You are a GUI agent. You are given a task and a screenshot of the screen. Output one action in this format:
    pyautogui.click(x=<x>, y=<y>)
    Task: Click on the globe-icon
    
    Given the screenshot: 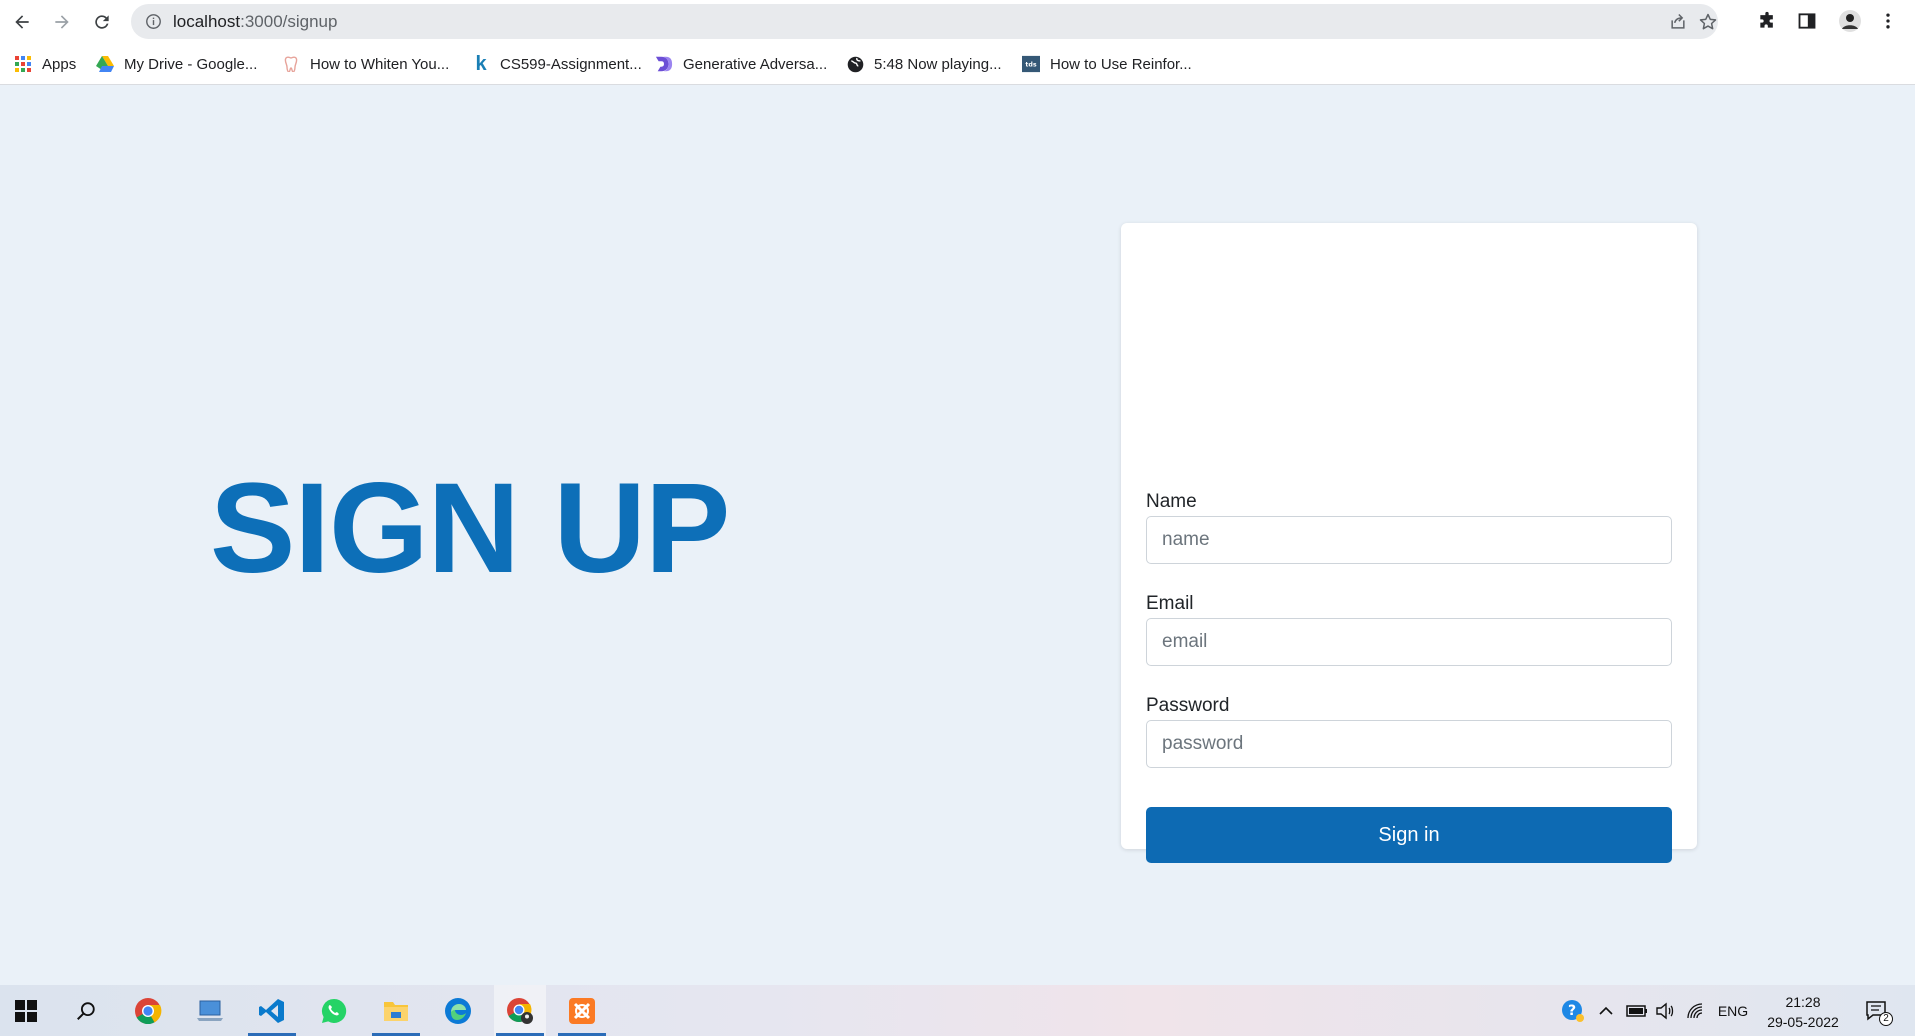 What is the action you would take?
    pyautogui.click(x=855, y=64)
    